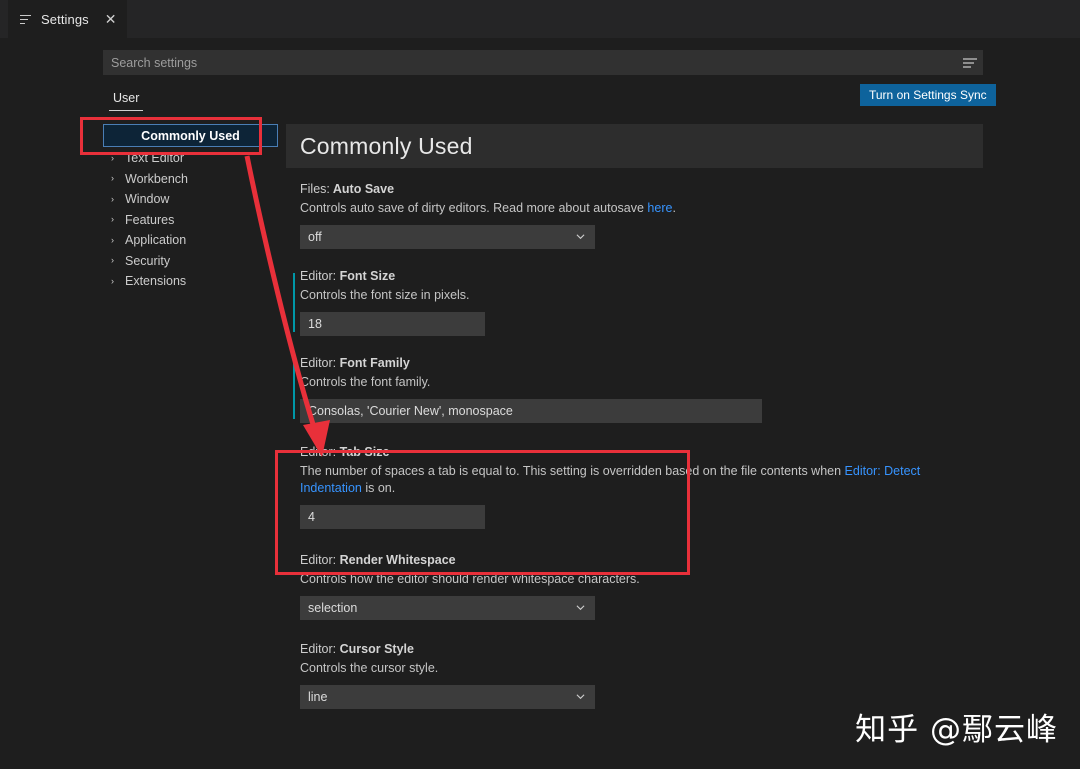 This screenshot has height=769, width=1080. What do you see at coordinates (156, 178) in the screenshot?
I see `sidebar-item-label: Workbench` at bounding box center [156, 178].